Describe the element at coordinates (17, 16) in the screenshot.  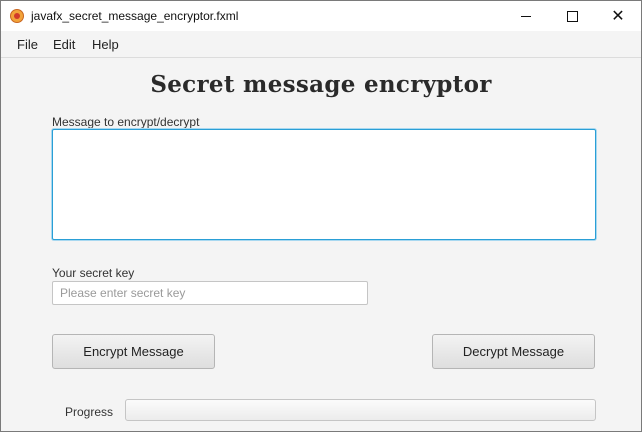
I see `app-logo-icon` at that location.